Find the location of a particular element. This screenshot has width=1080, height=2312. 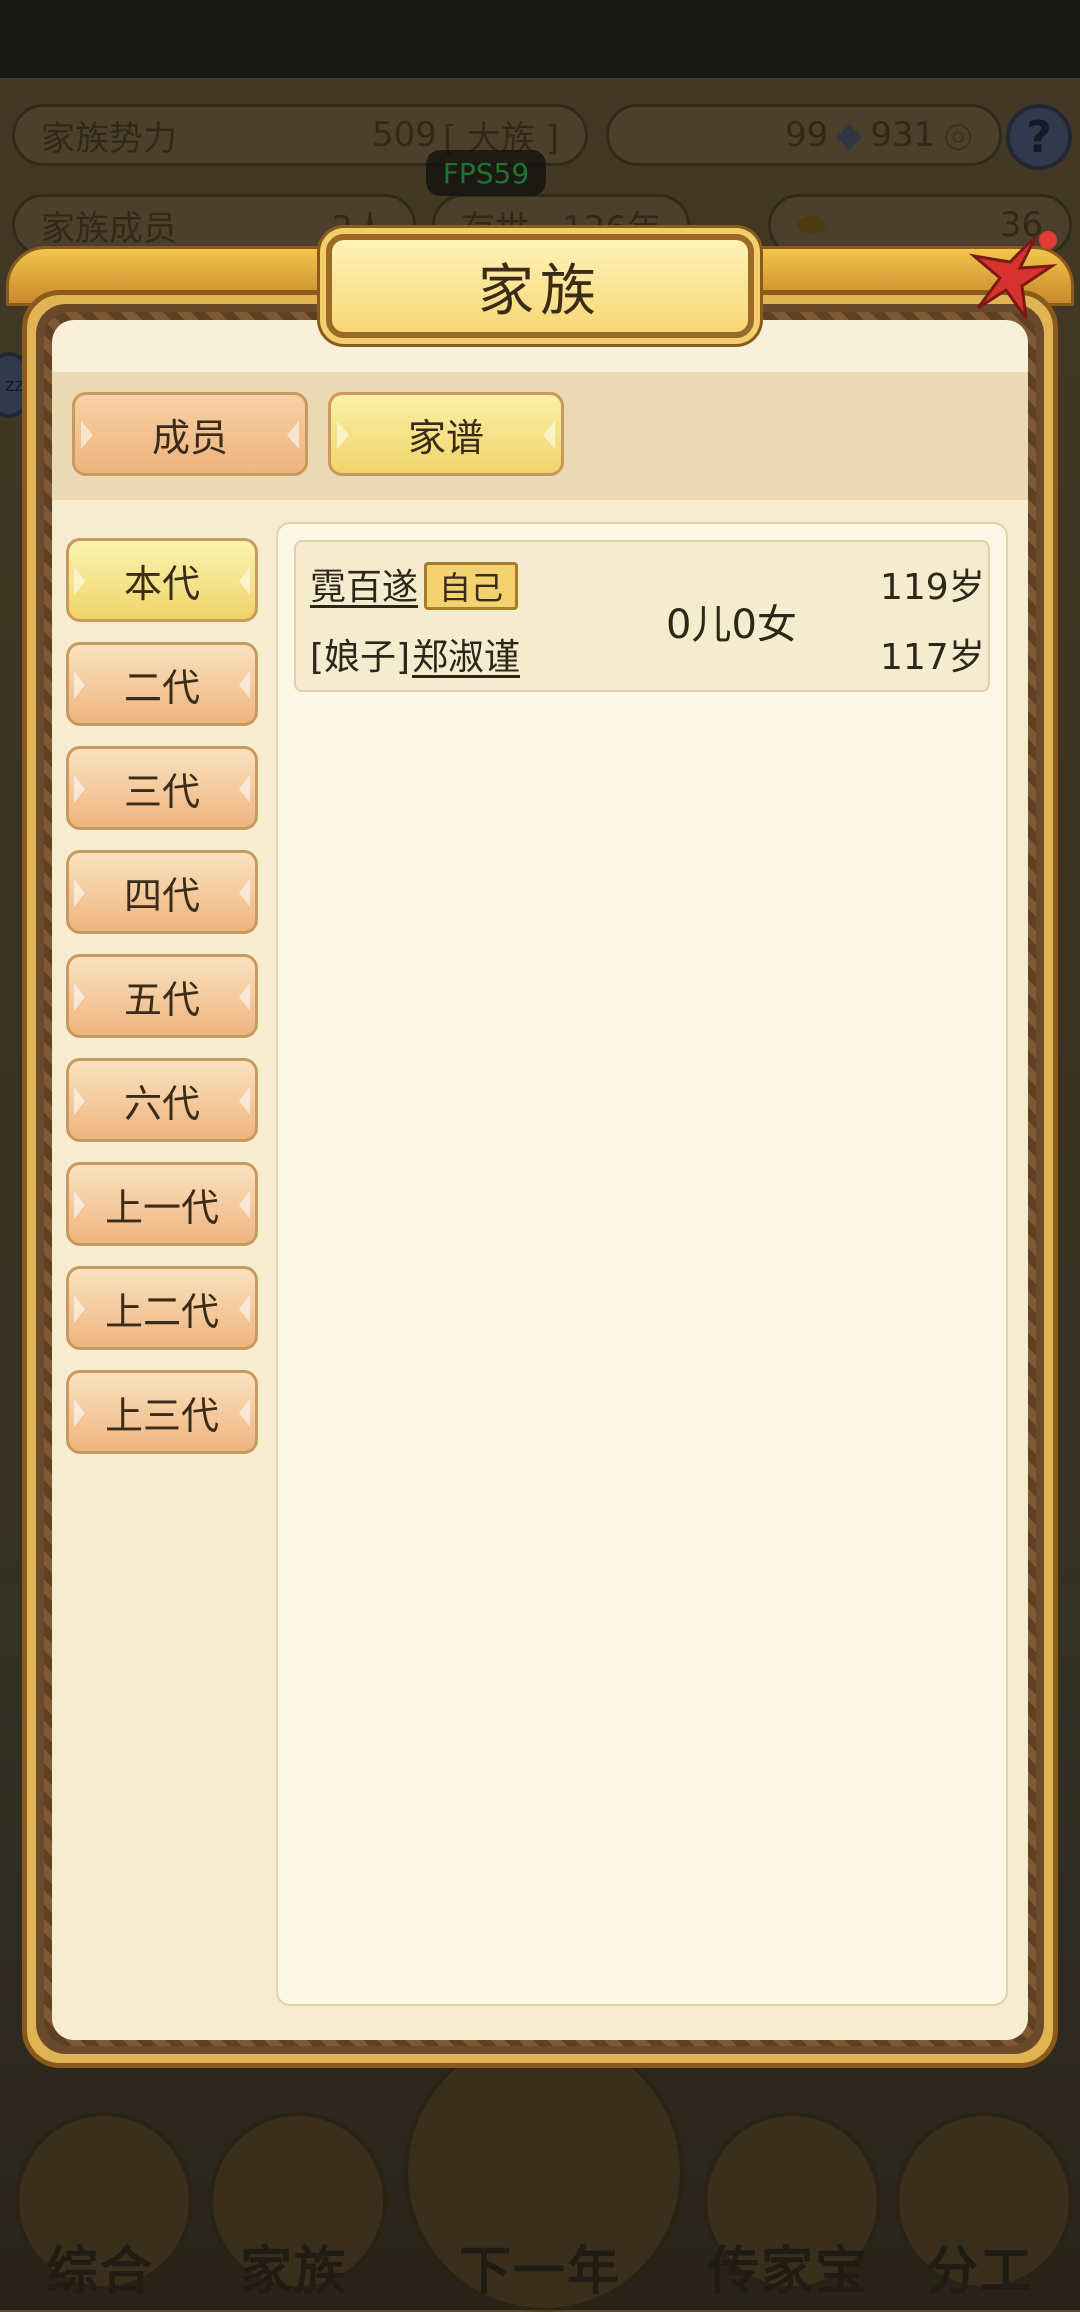

generation-button-current: 本代 is located at coordinates (162, 580).